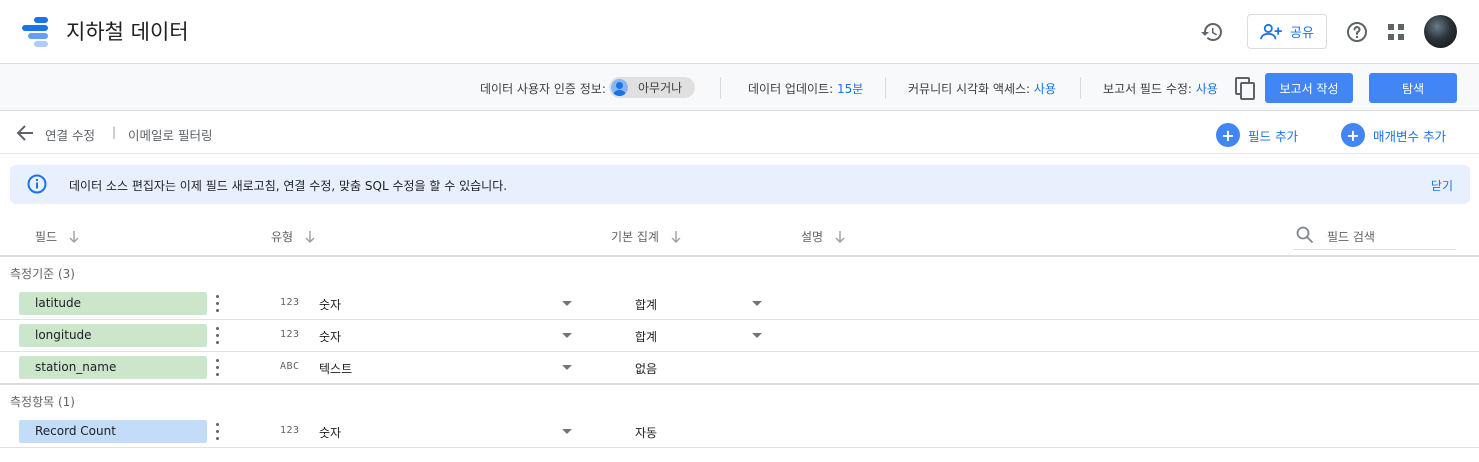 Image resolution: width=1479 pixels, height=462 pixels. What do you see at coordinates (619, 87) in the screenshot?
I see `person-icon` at bounding box center [619, 87].